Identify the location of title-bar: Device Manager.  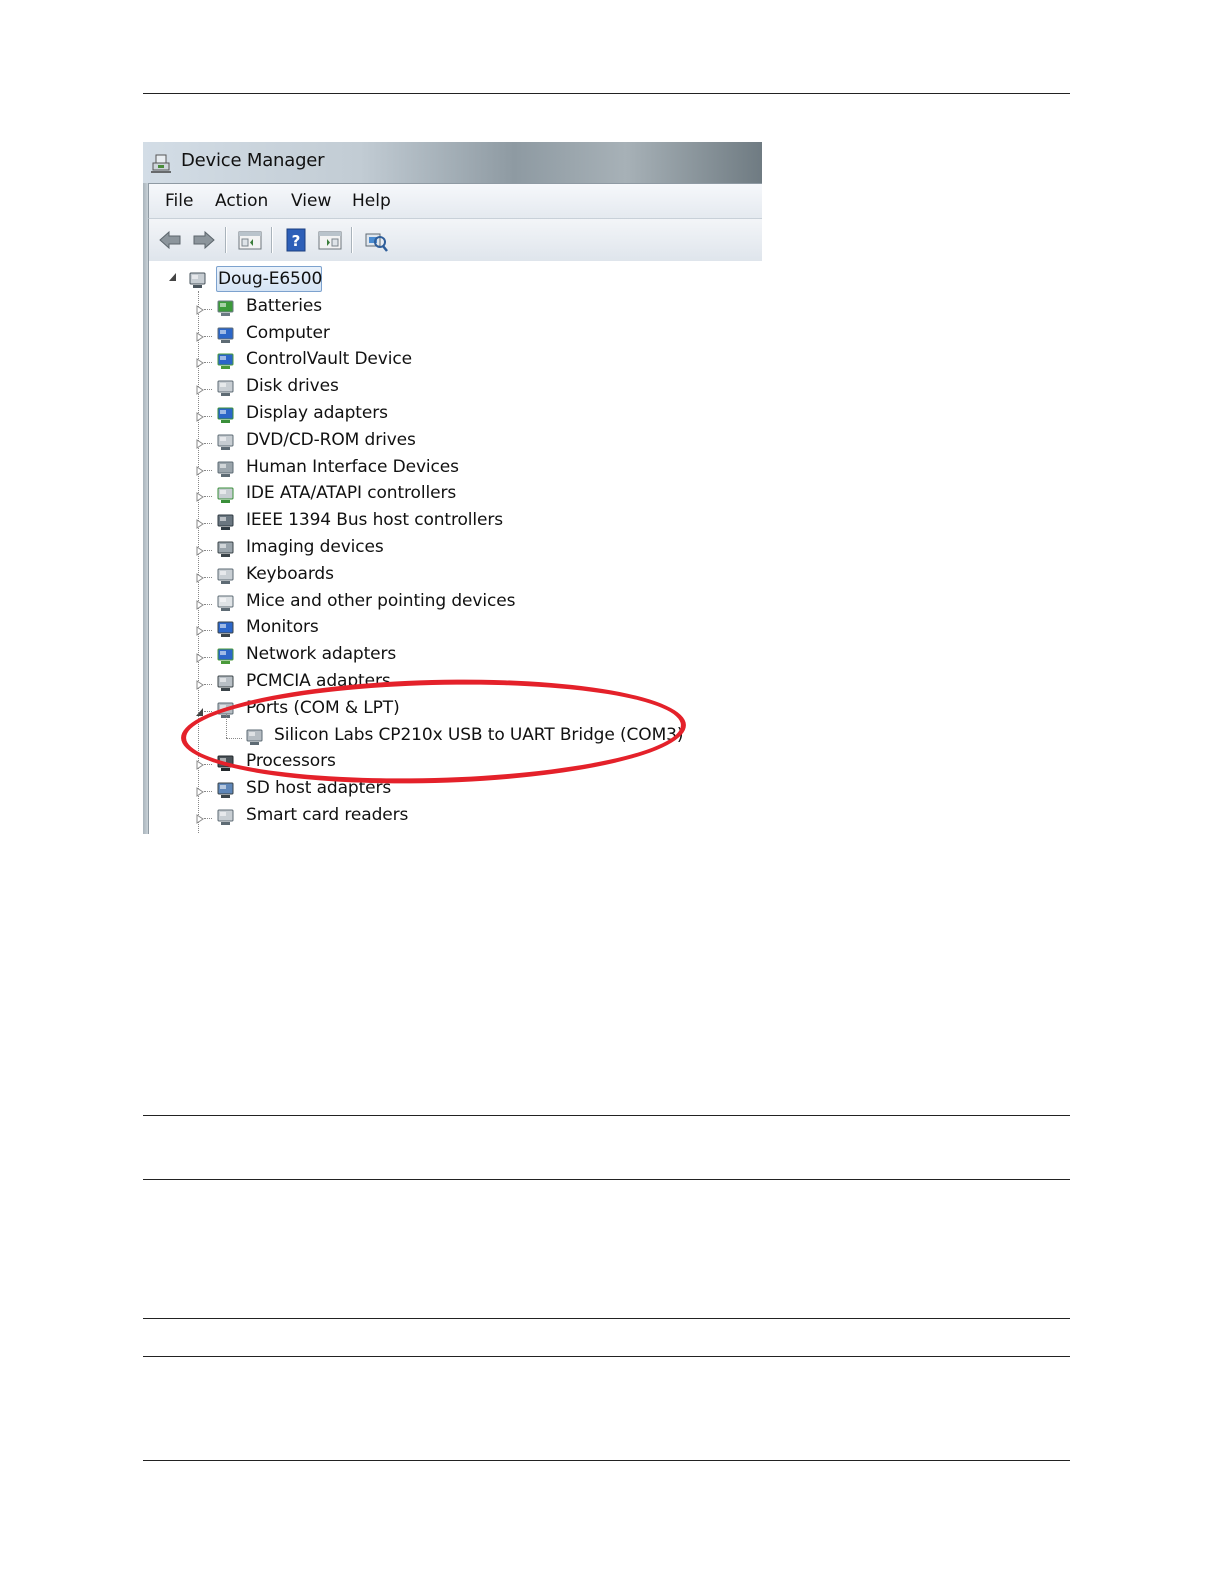
(452, 162).